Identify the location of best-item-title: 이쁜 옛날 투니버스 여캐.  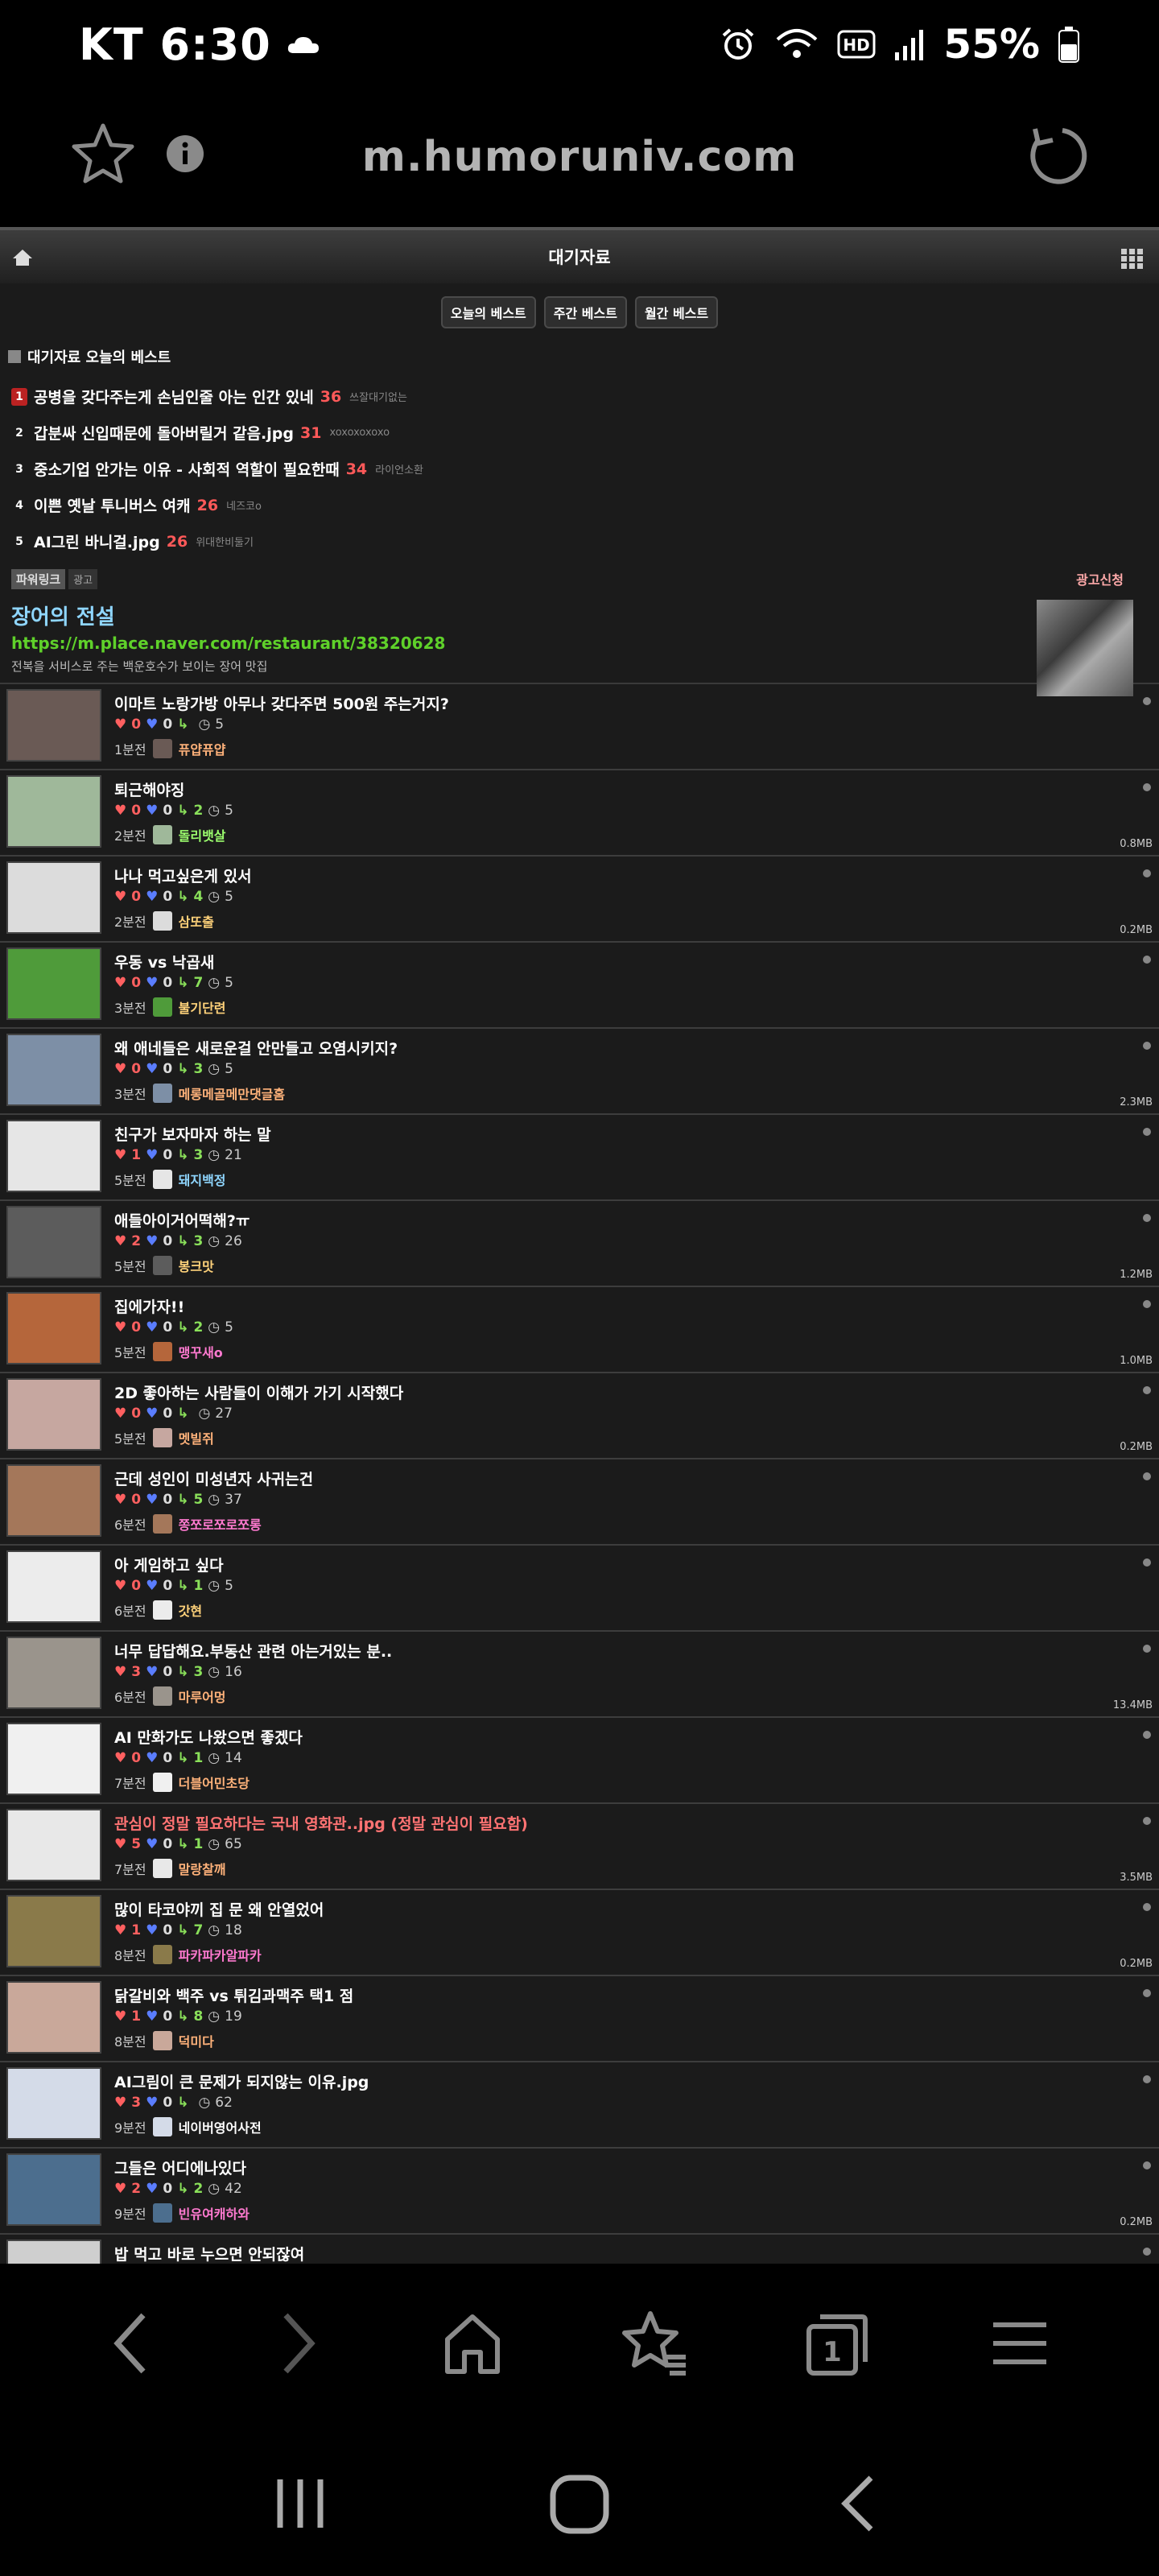
(112, 505).